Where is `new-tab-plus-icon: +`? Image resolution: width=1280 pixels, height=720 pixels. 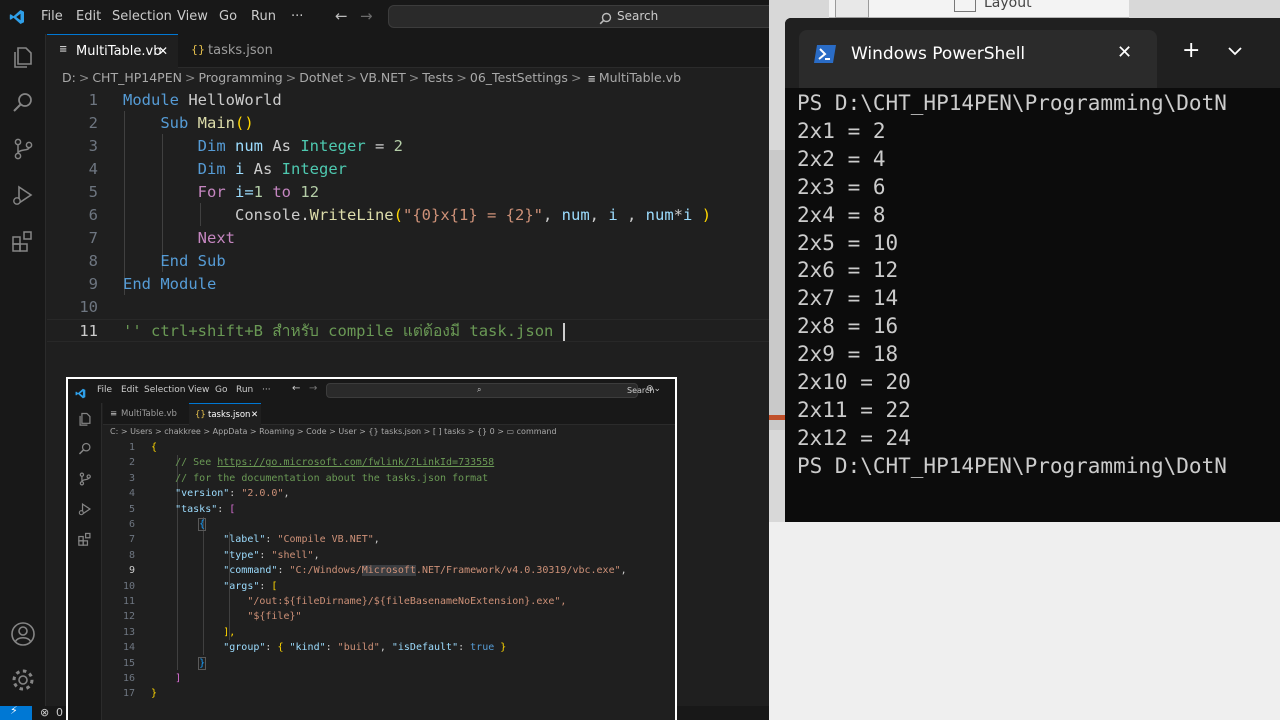
new-tab-plus-icon: + is located at coordinates (1191, 50).